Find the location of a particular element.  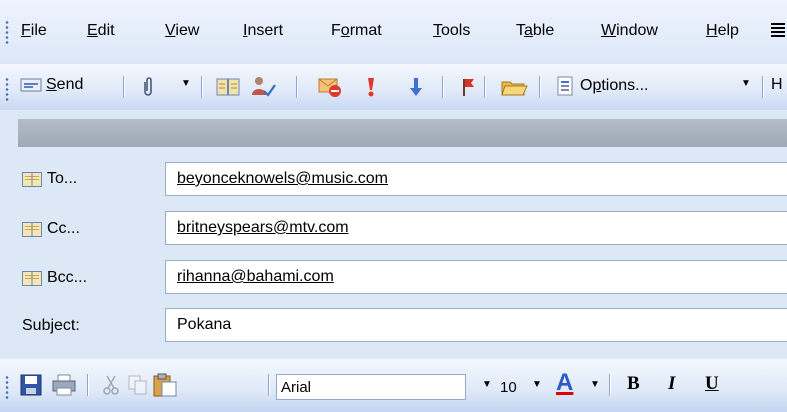

font-name-value: Arial is located at coordinates (296, 387).